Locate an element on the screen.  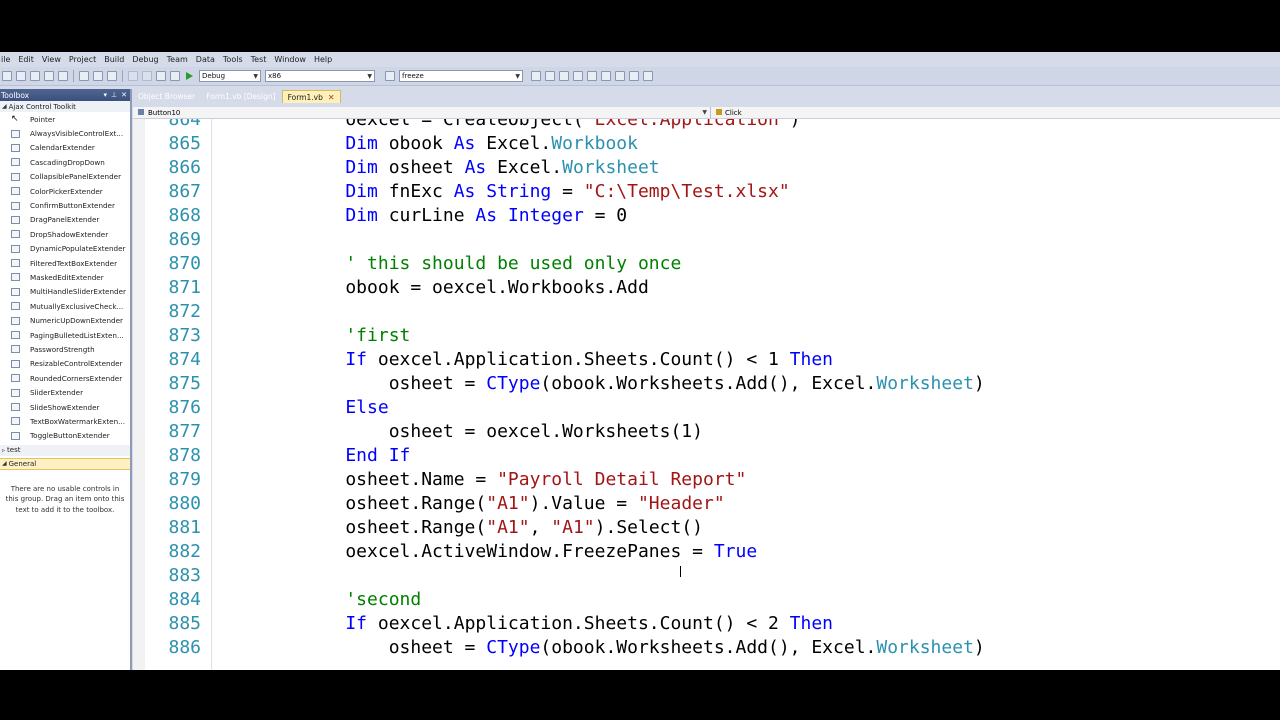
toolbox-group-ajax: ◢ Ajax Control Toolkit is located at coordinates (65, 106).